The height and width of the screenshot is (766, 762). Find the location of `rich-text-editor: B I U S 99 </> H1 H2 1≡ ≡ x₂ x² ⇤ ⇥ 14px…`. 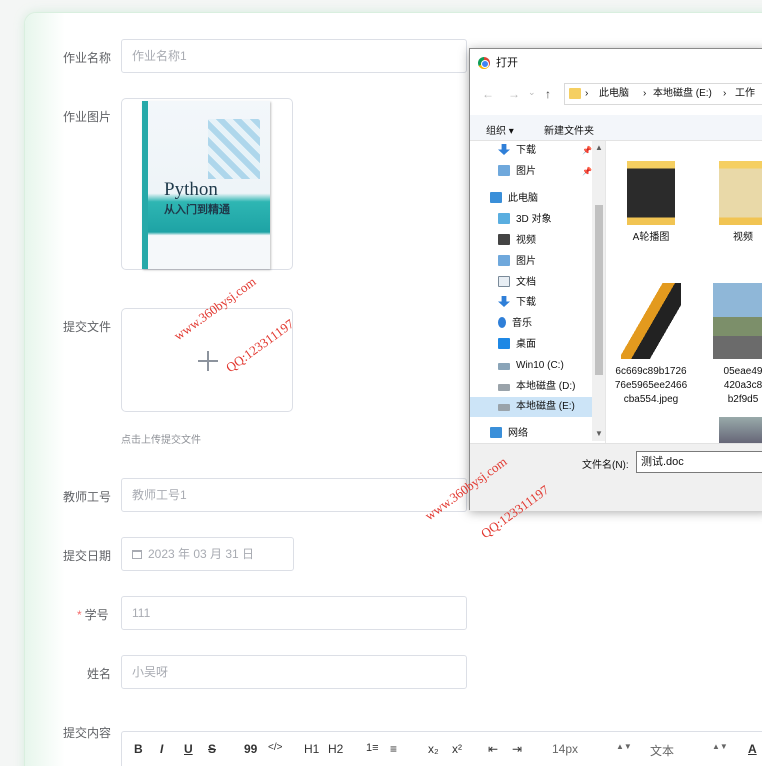

rich-text-editor: B I U S 99 </> H1 H2 1≡ ≡ x₂ x² ⇤ ⇥ 14px… is located at coordinates (441, 748).